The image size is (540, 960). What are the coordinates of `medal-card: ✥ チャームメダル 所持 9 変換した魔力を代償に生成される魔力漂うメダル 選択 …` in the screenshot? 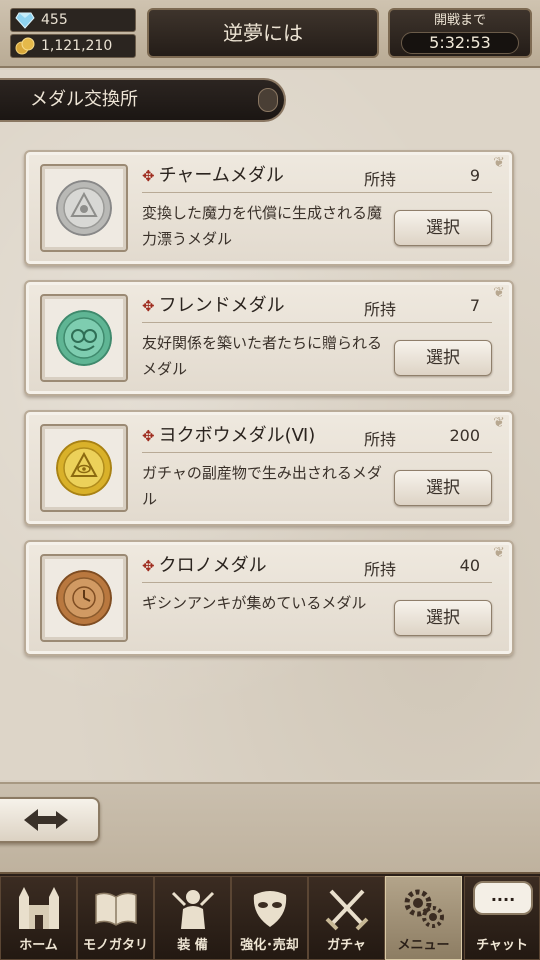 It's located at (269, 208).